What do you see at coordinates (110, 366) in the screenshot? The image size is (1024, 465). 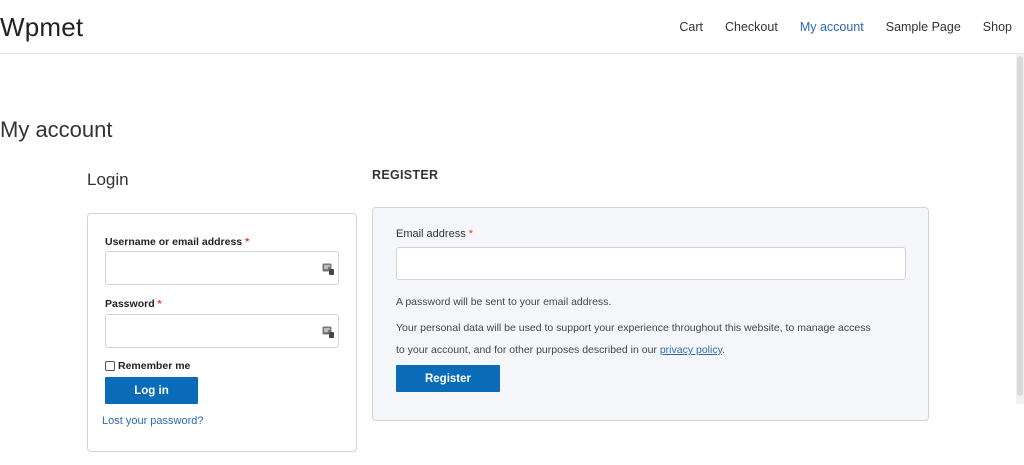 I see `remember-me-checkbox` at bounding box center [110, 366].